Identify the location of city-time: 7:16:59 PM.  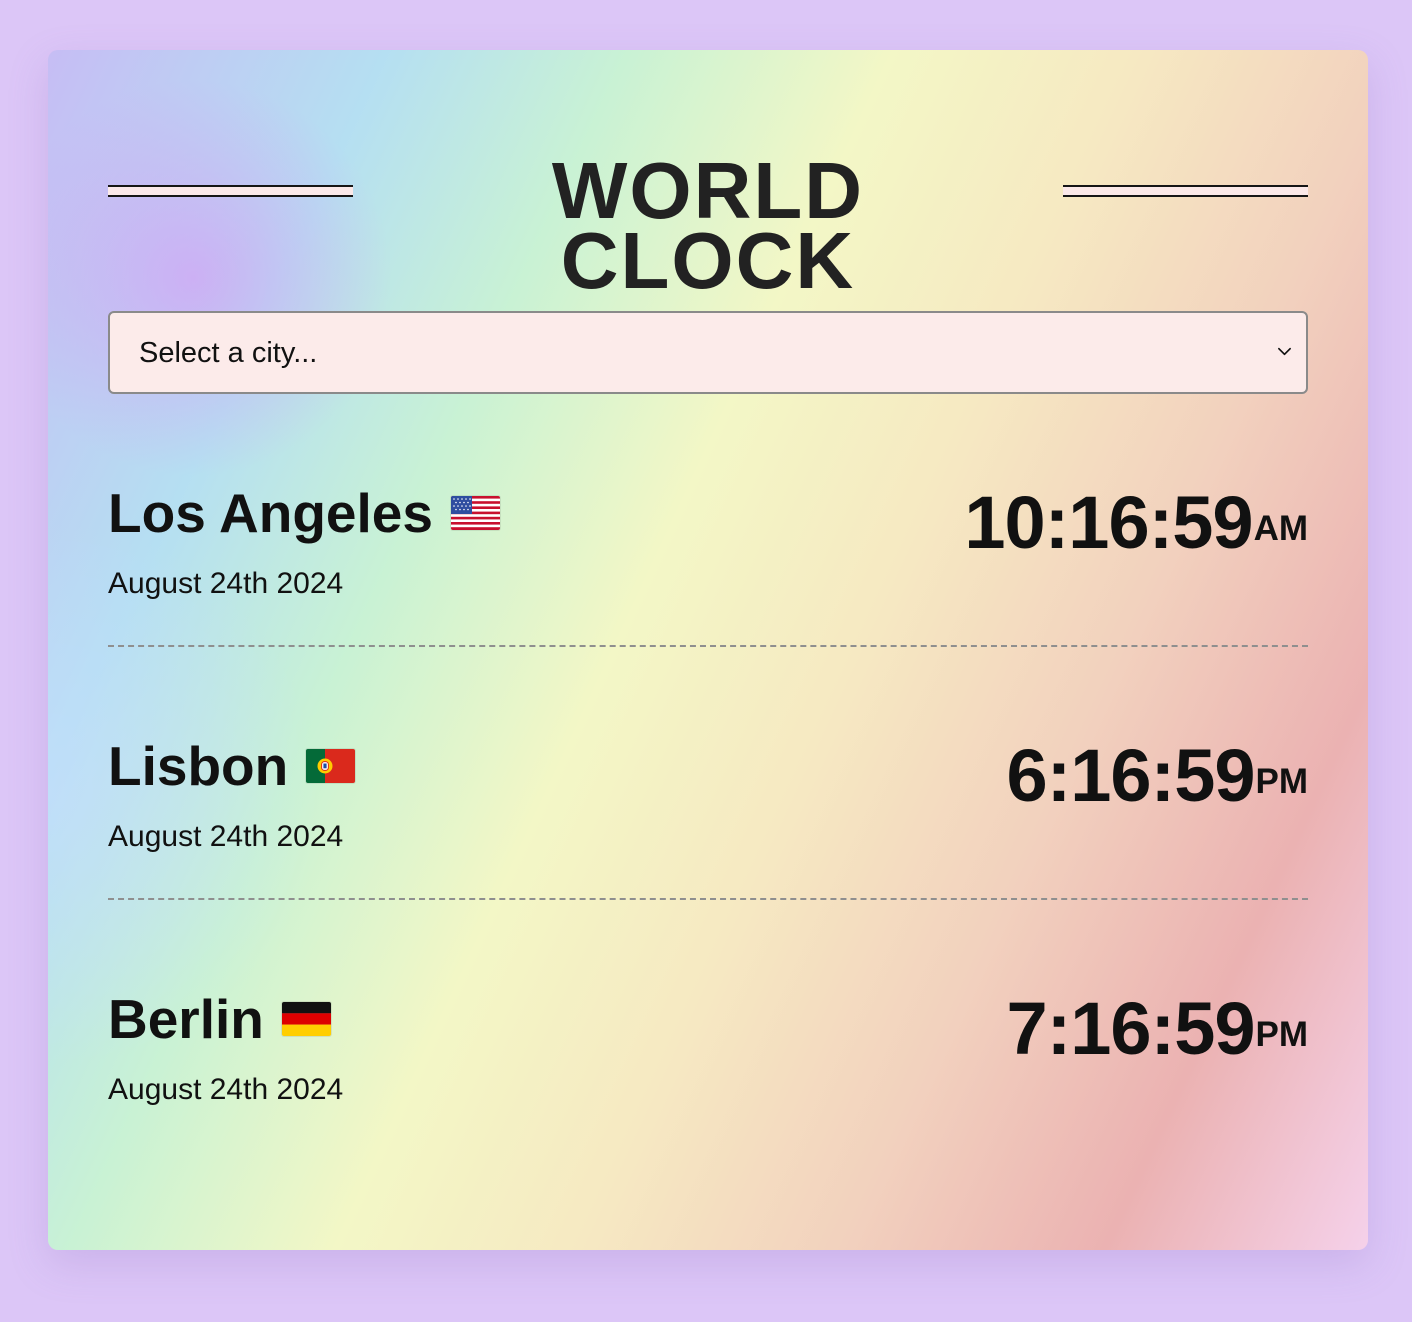
(1157, 1029).